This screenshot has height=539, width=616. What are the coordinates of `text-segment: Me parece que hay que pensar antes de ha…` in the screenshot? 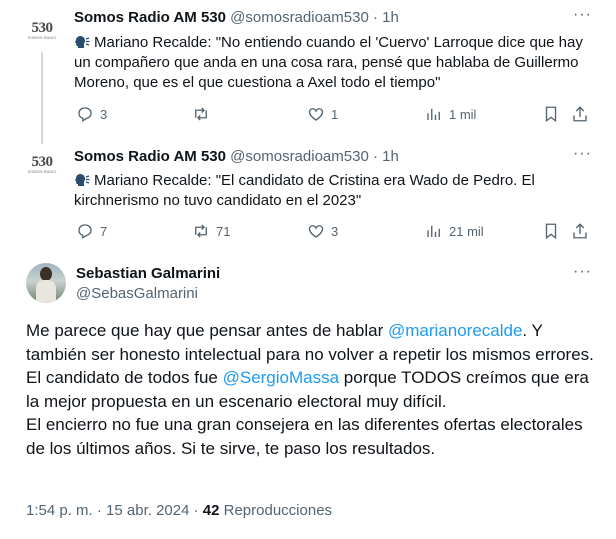 It's located at (207, 330).